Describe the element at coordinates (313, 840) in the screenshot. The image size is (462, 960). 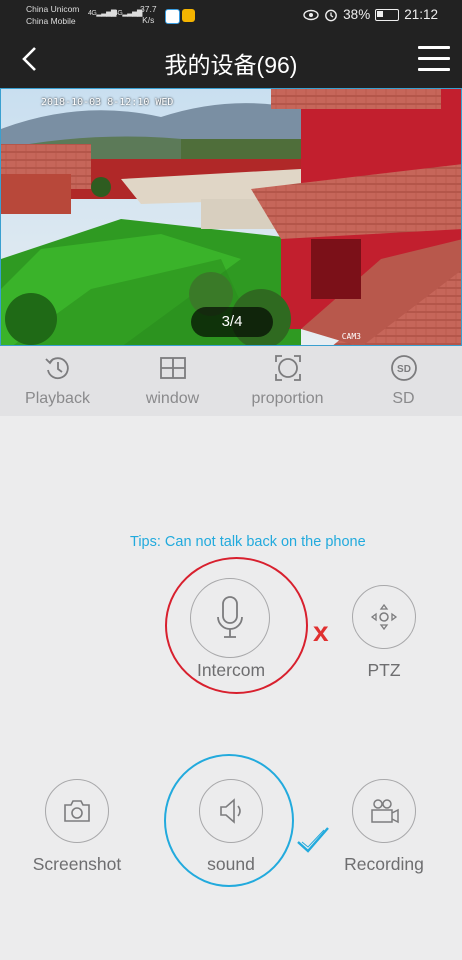
I see `check-mark-icon` at that location.